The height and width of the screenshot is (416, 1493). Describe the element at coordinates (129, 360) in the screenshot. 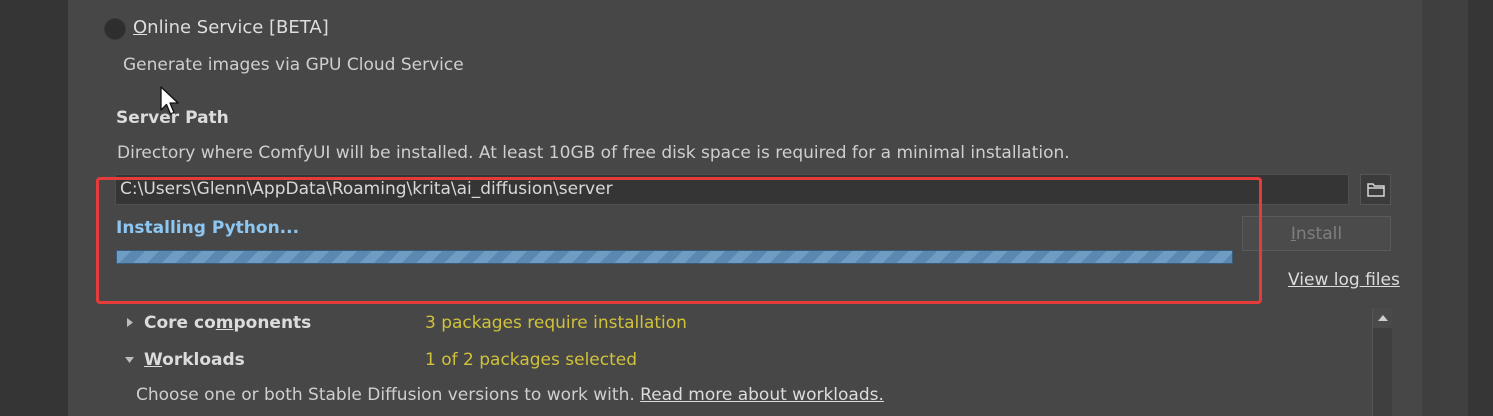

I see `chevron-down-icon` at that location.